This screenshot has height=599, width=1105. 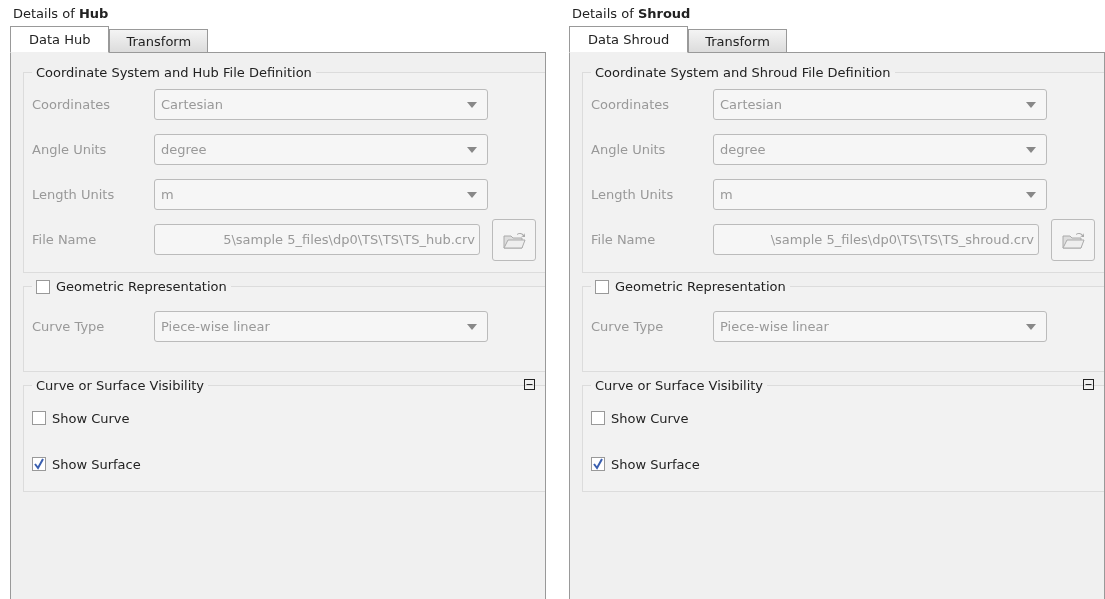 What do you see at coordinates (876, 239) in the screenshot?
I see `file-name-field: \sample 5_files\dp0\TS\TS\TS_shroud.crv` at bounding box center [876, 239].